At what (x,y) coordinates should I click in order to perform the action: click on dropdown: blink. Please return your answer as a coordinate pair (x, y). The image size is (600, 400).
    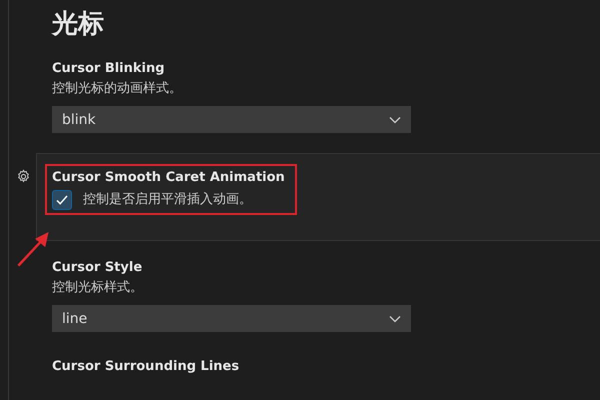
    Looking at the image, I should click on (231, 119).